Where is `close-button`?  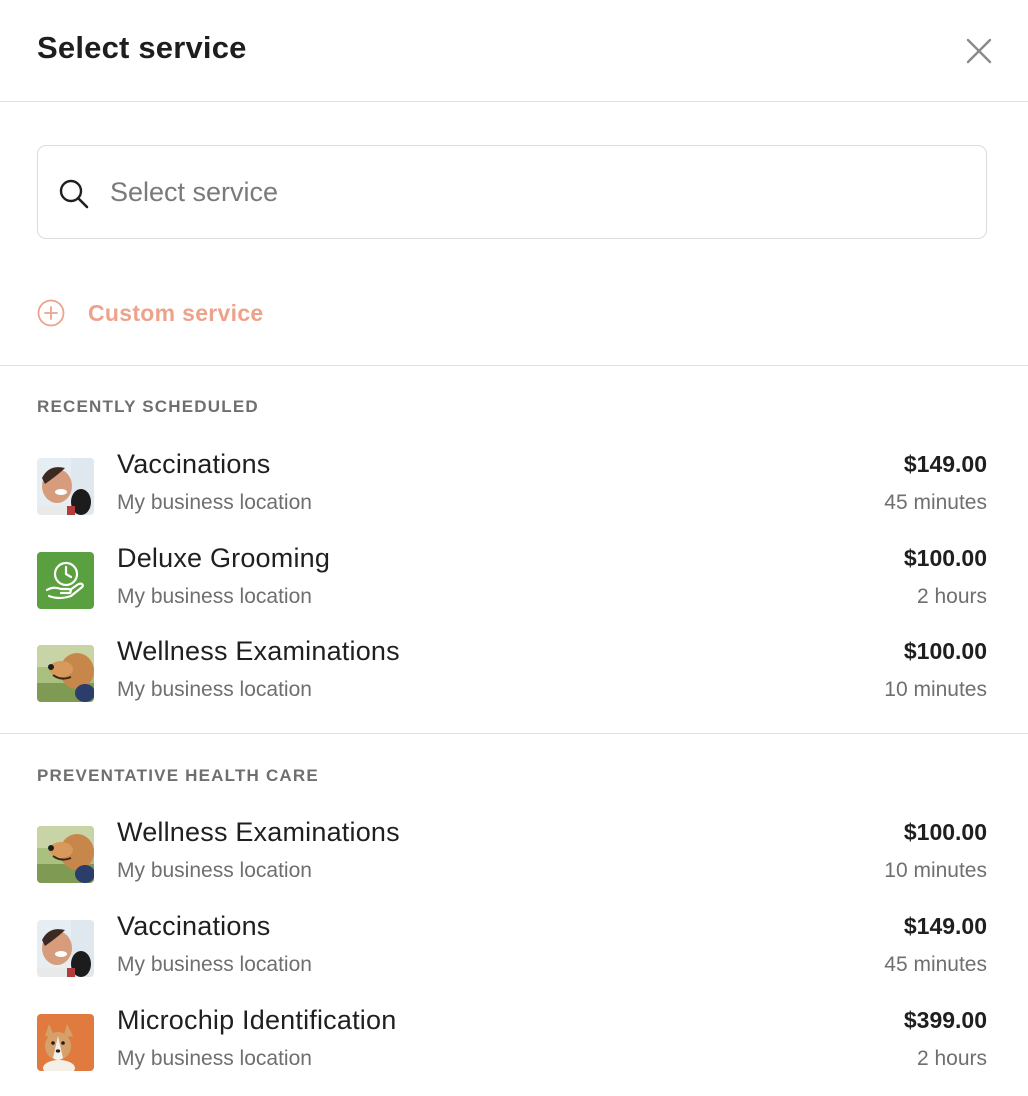 close-button is located at coordinates (979, 51).